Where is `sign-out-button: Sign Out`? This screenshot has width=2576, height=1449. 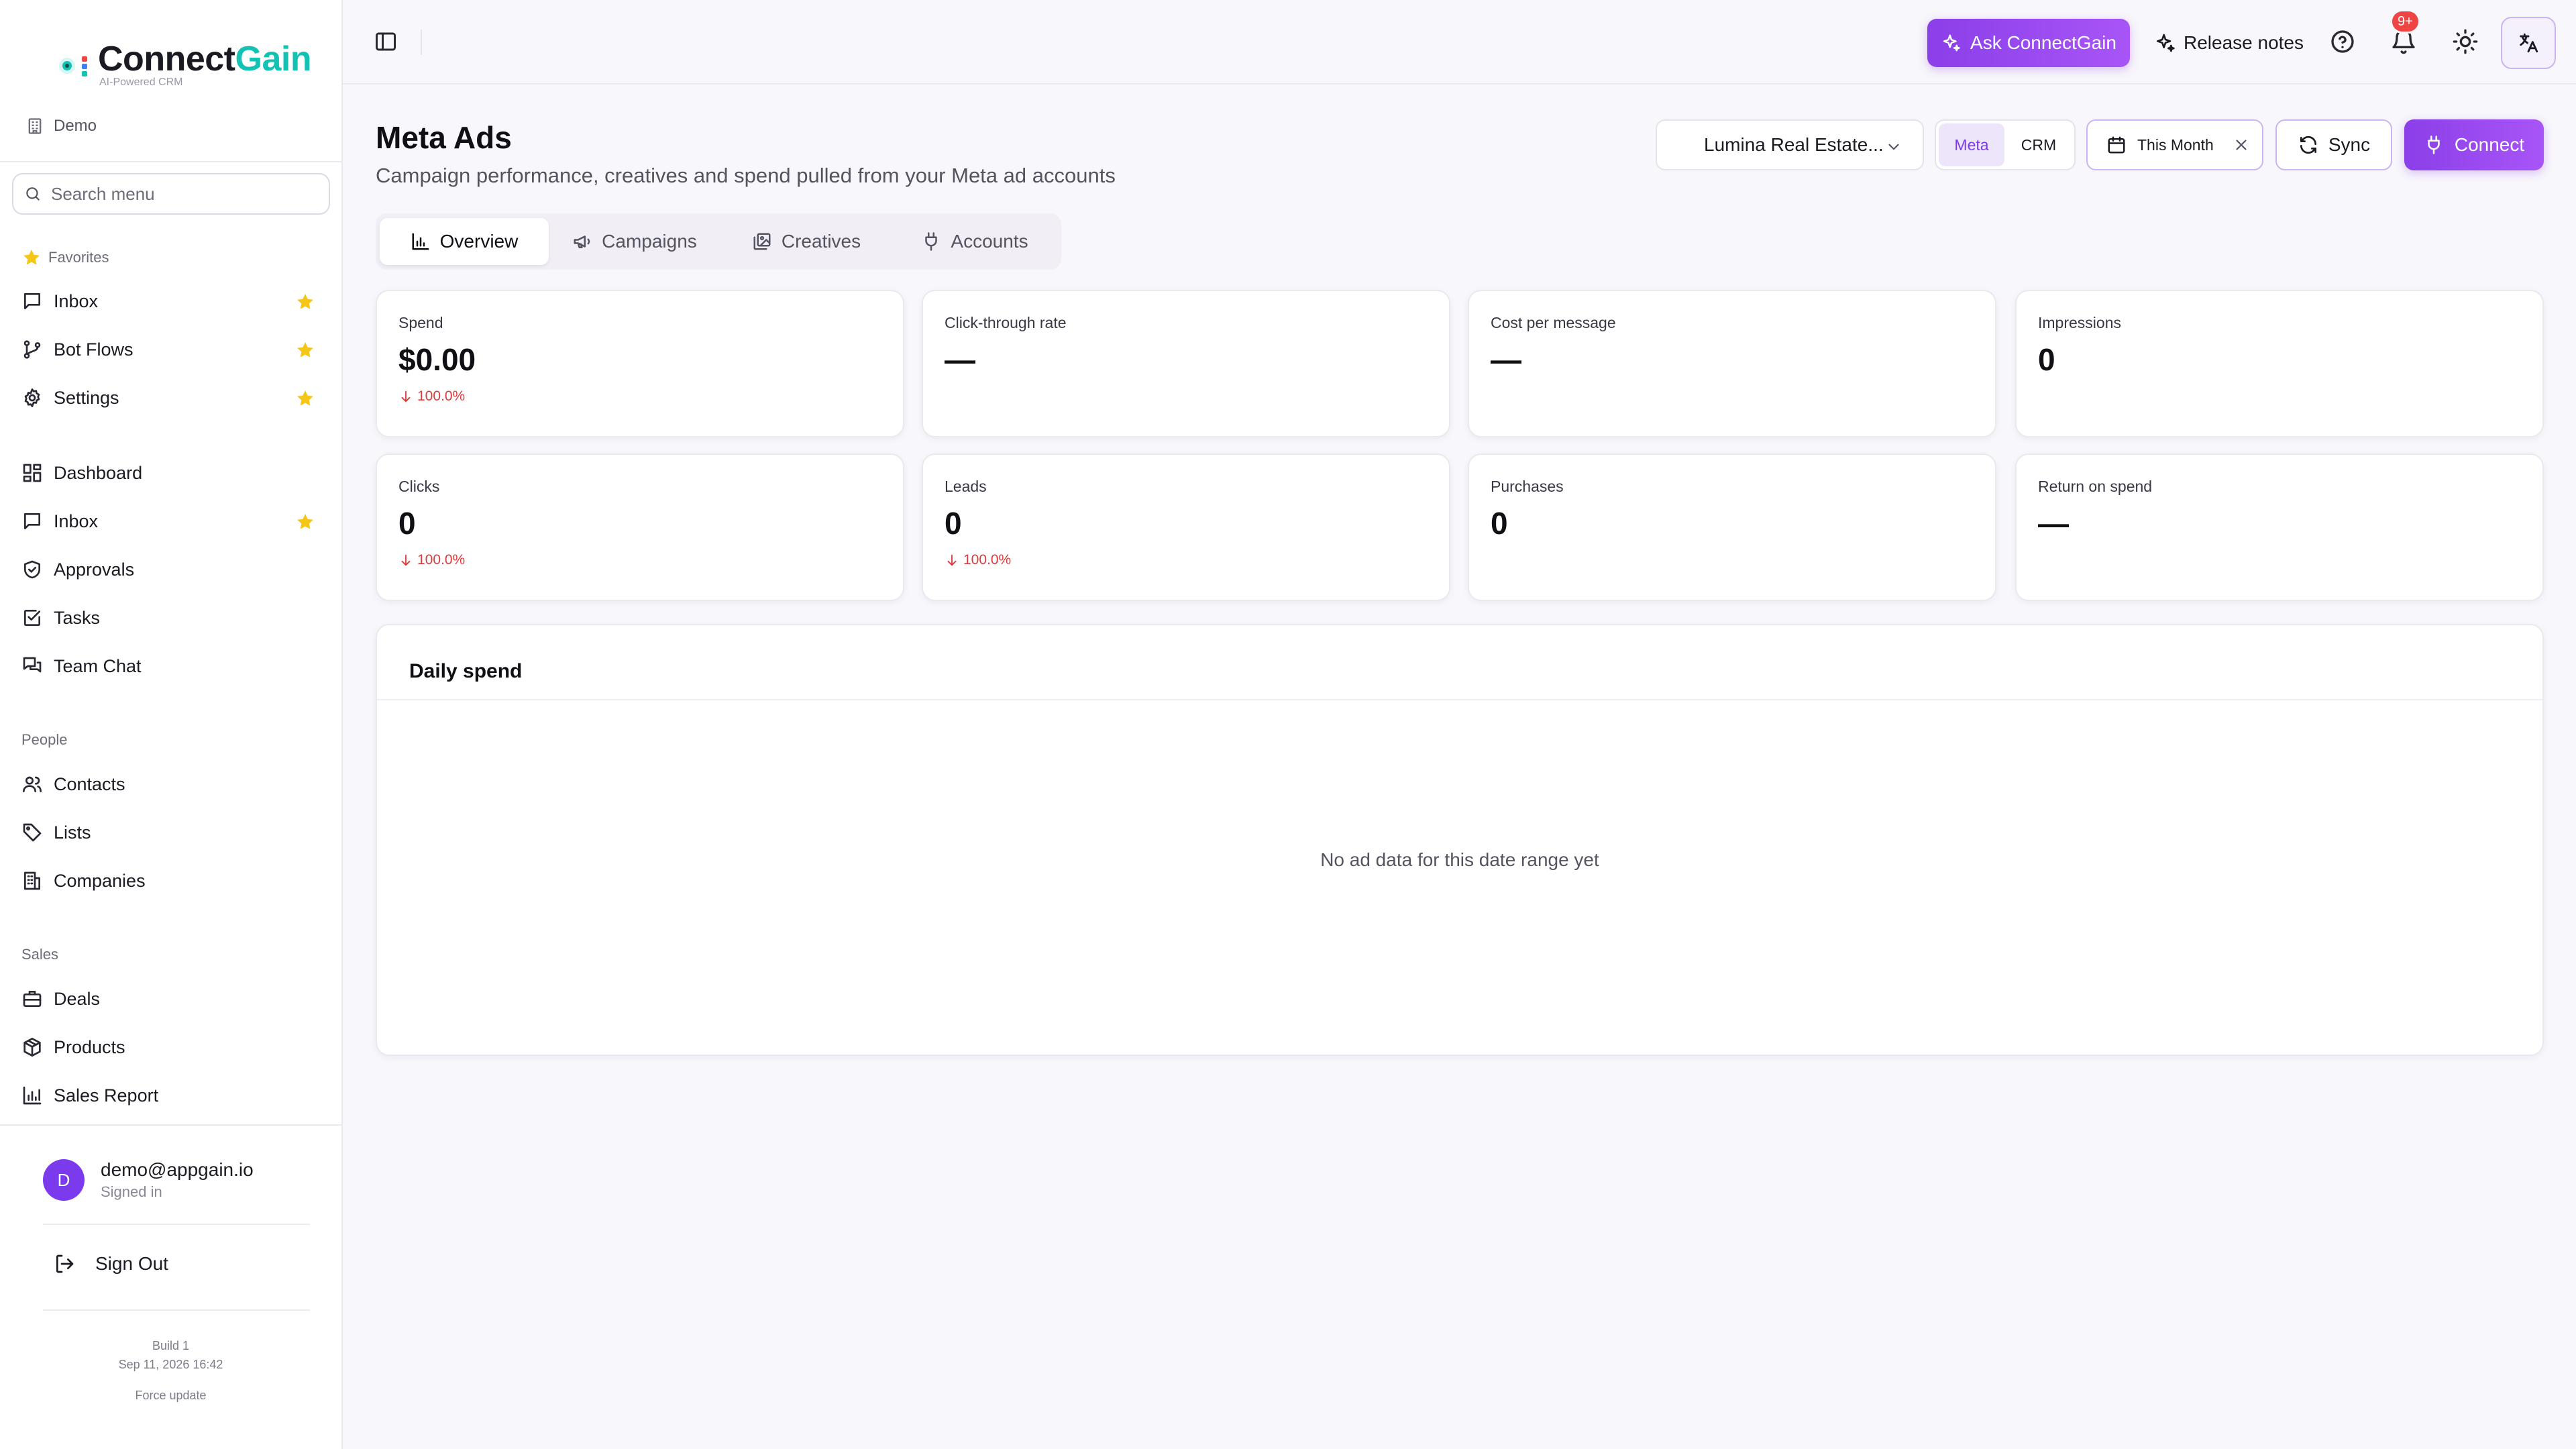 sign-out-button: Sign Out is located at coordinates (111, 1264).